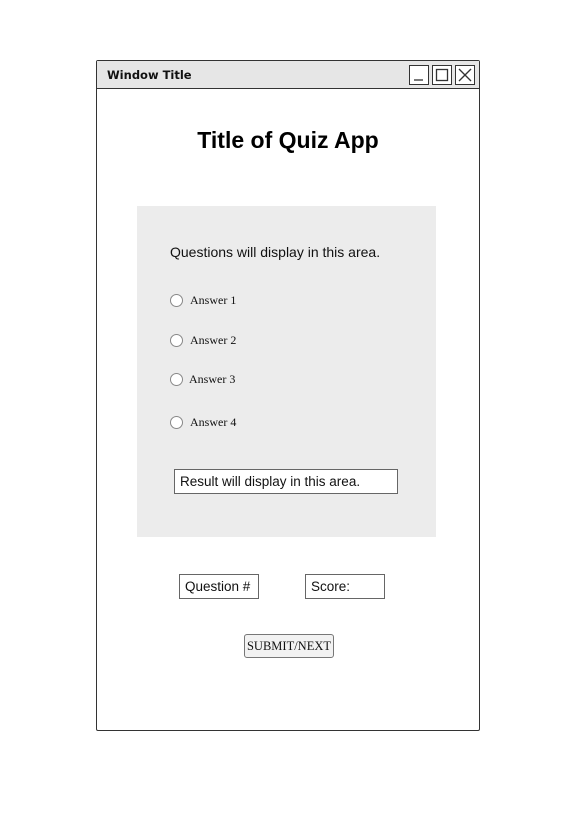 This screenshot has width=569, height=838. Describe the element at coordinates (213, 300) in the screenshot. I see `answer-1-label: Answer 1` at that location.